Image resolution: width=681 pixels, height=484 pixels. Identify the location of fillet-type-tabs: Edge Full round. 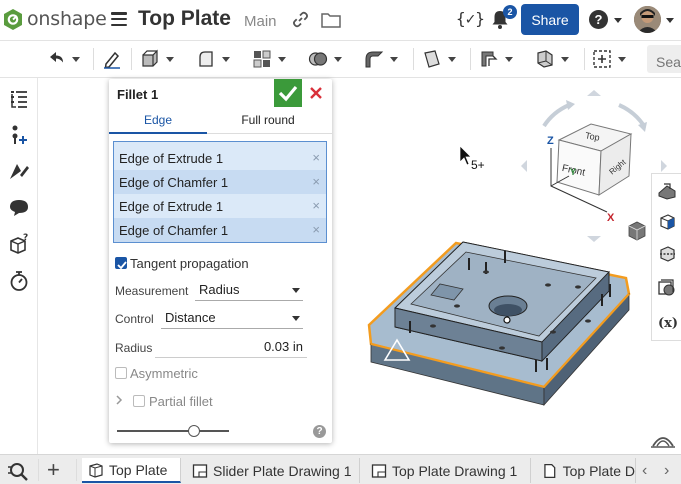
(220, 122).